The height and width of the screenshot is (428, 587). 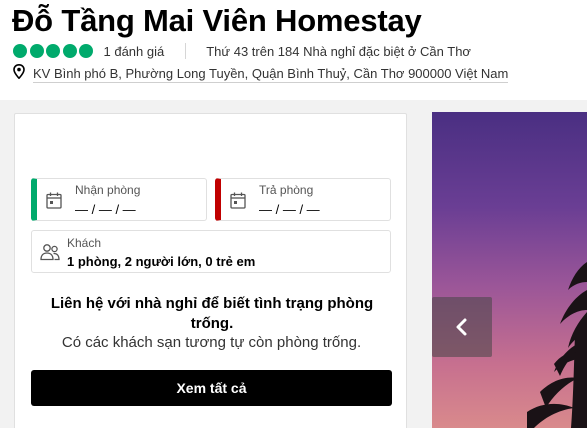 What do you see at coordinates (161, 261) in the screenshot?
I see `guests-value: 1 phòng, 2 người lớn, 0 trẻ em` at bounding box center [161, 261].